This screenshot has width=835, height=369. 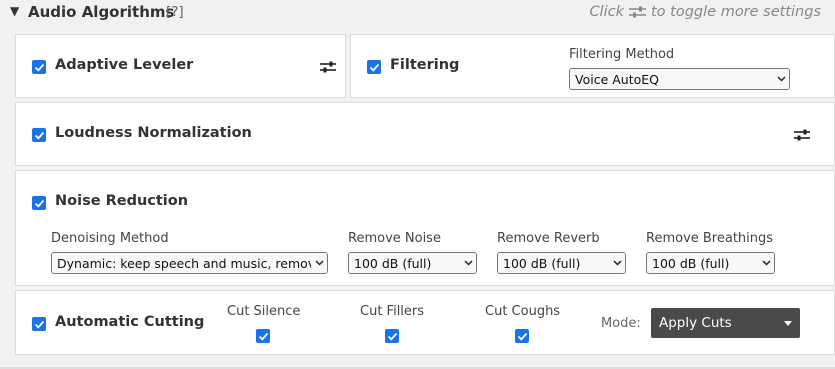 What do you see at coordinates (393, 263) in the screenshot?
I see `remove-noise-value: 100 dB (full)` at bounding box center [393, 263].